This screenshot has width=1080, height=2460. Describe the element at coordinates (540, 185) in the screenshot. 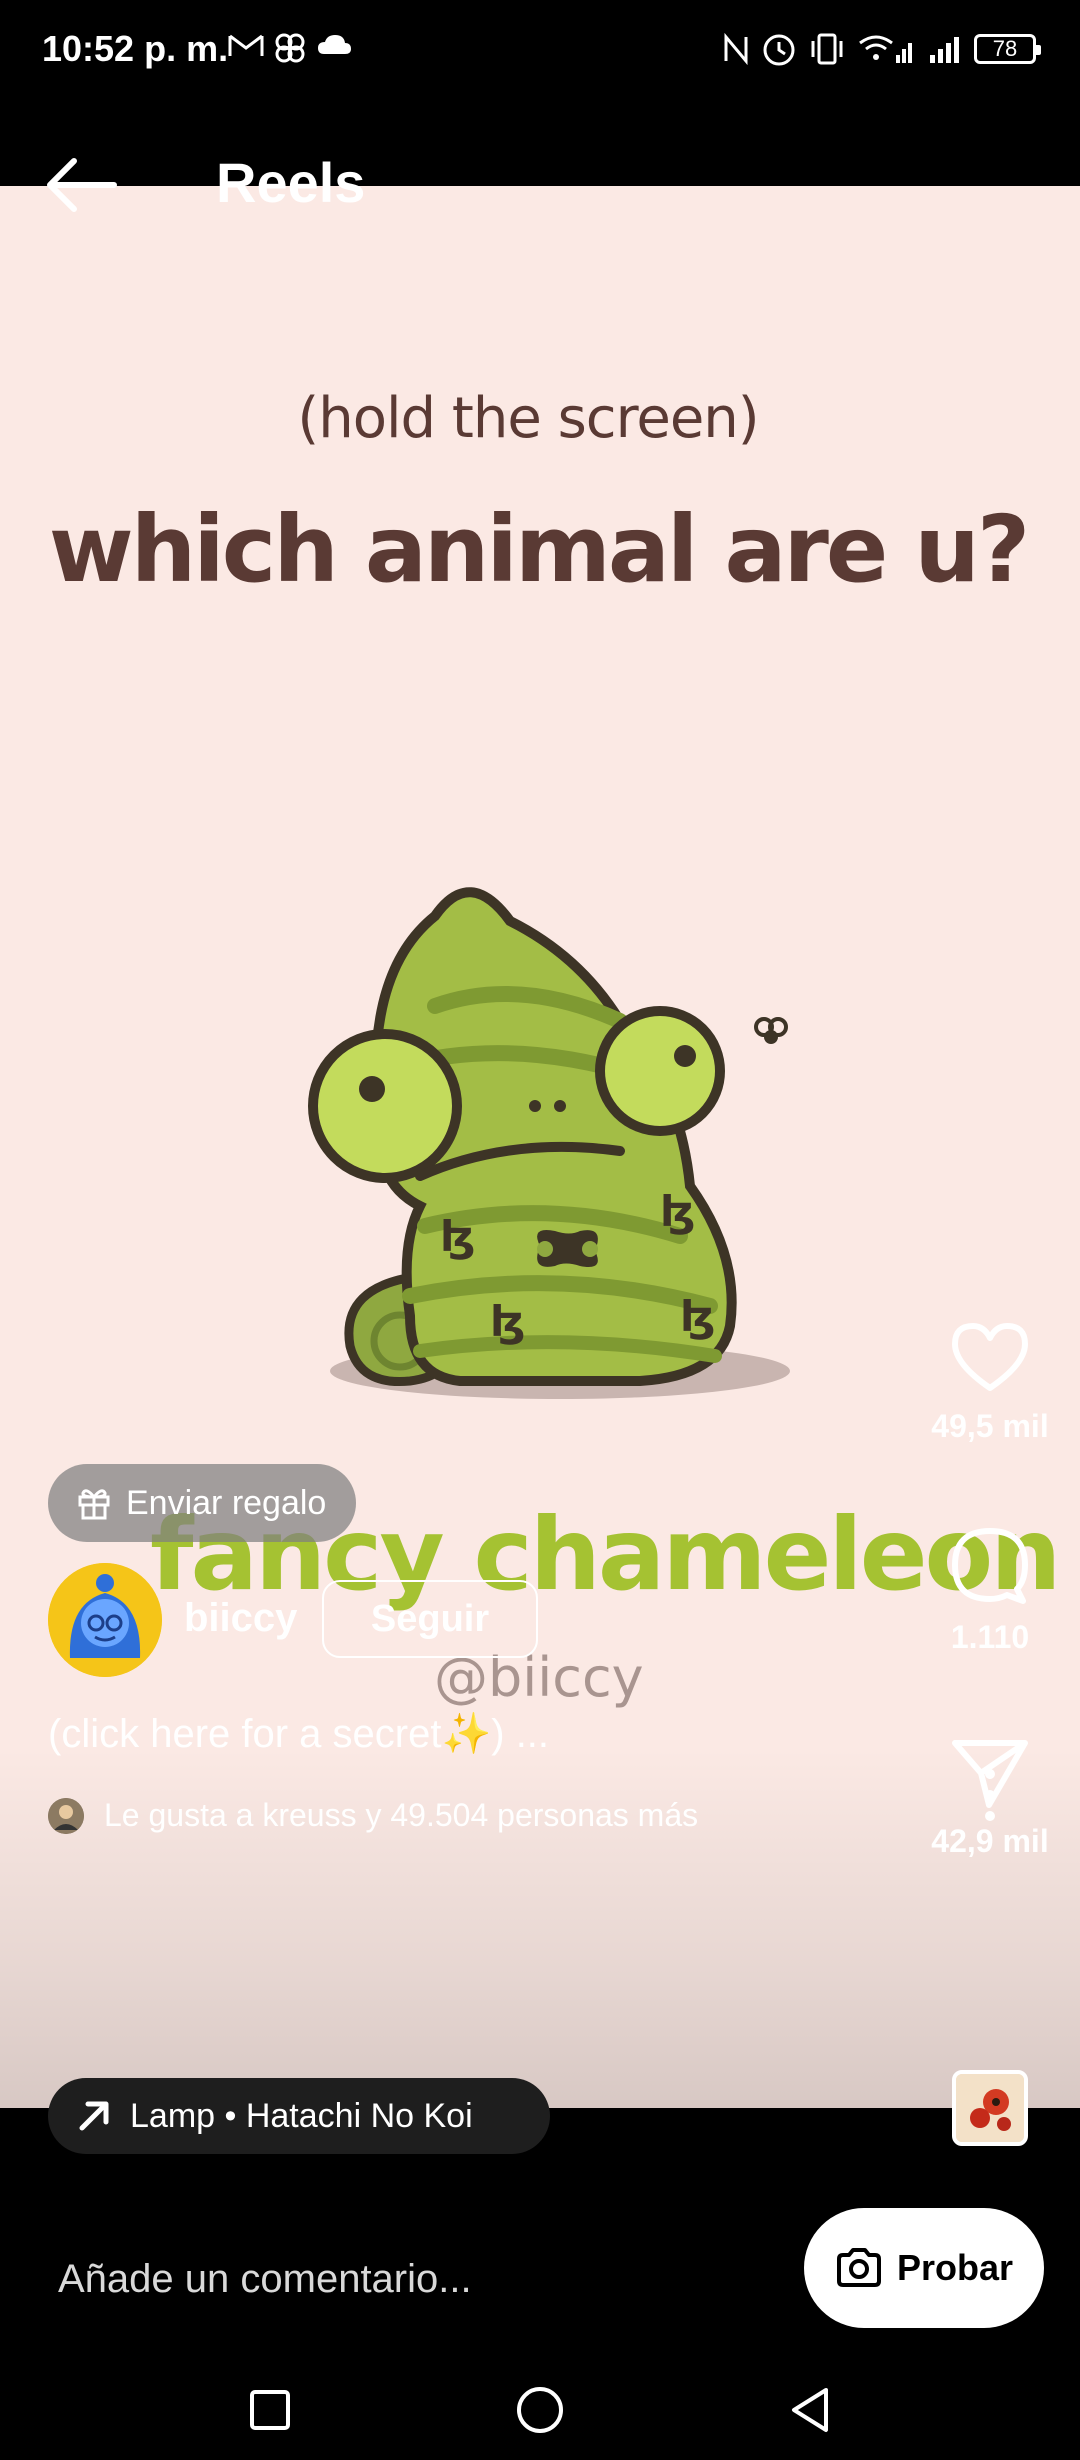

I see `header: Reels` at that location.